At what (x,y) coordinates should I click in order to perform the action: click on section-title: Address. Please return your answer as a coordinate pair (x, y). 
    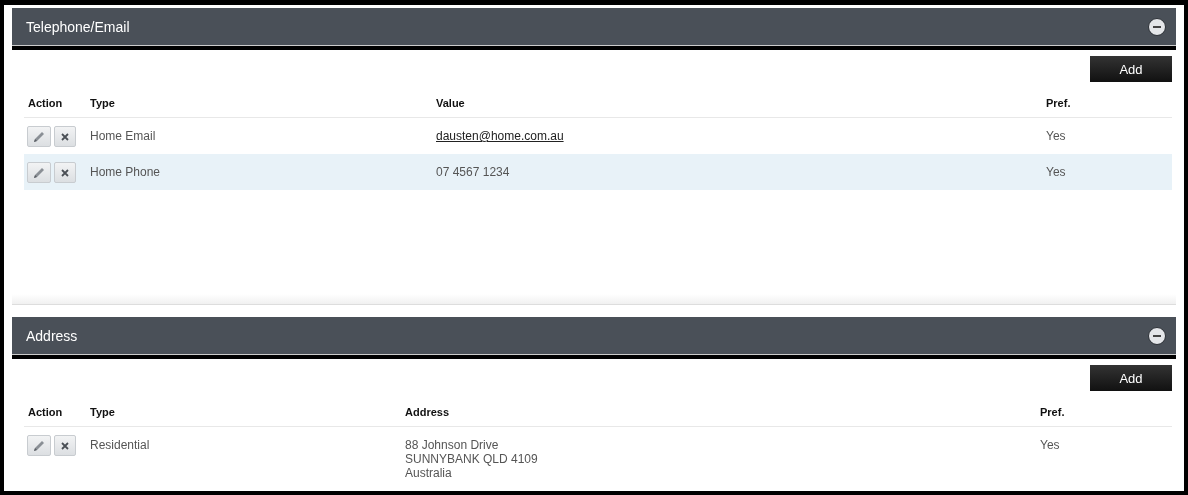
    Looking at the image, I should click on (52, 336).